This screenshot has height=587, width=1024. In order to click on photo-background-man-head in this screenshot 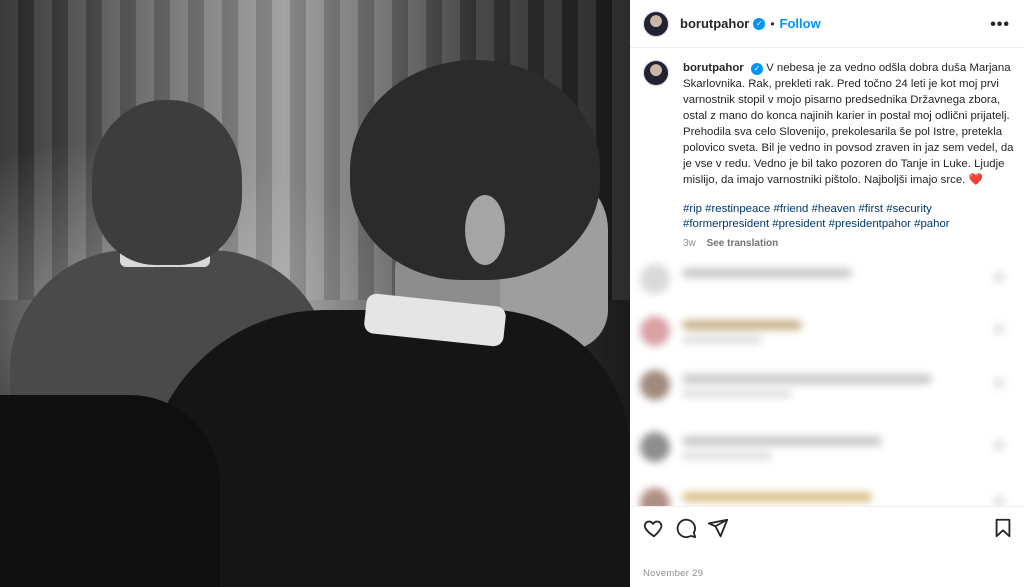, I will do `click(167, 182)`.